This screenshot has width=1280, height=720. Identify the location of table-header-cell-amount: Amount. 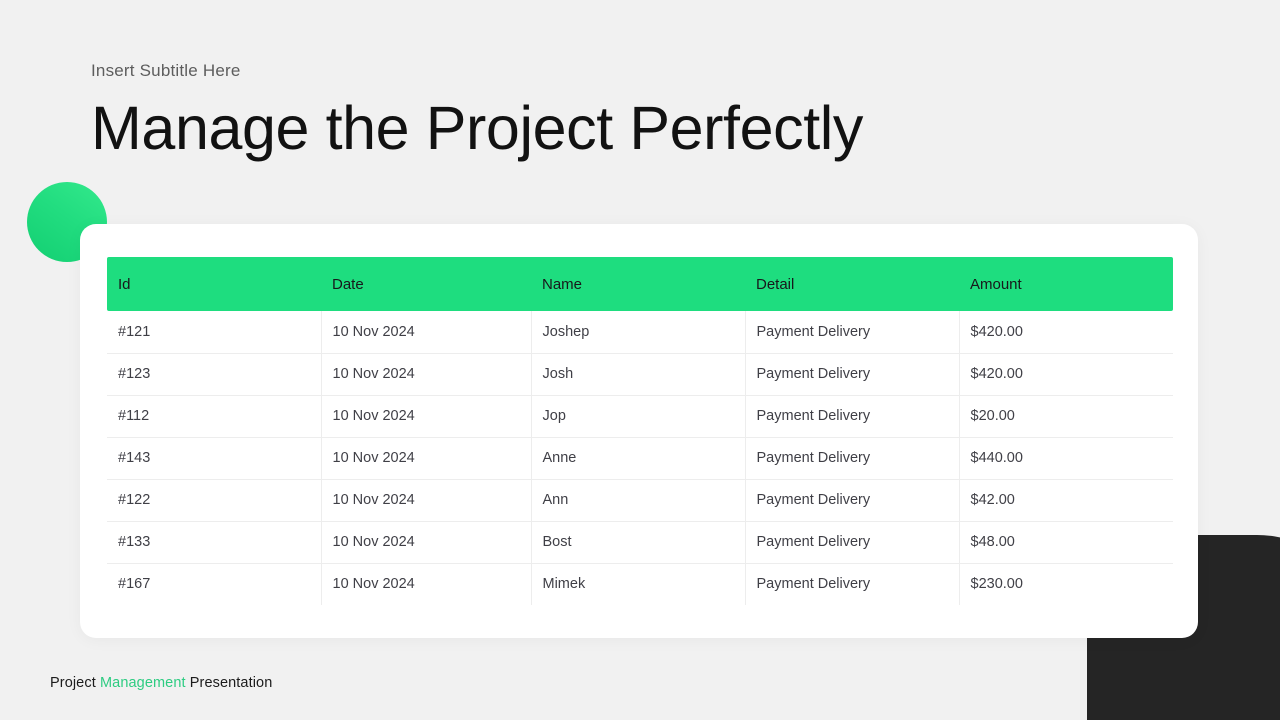
(996, 284).